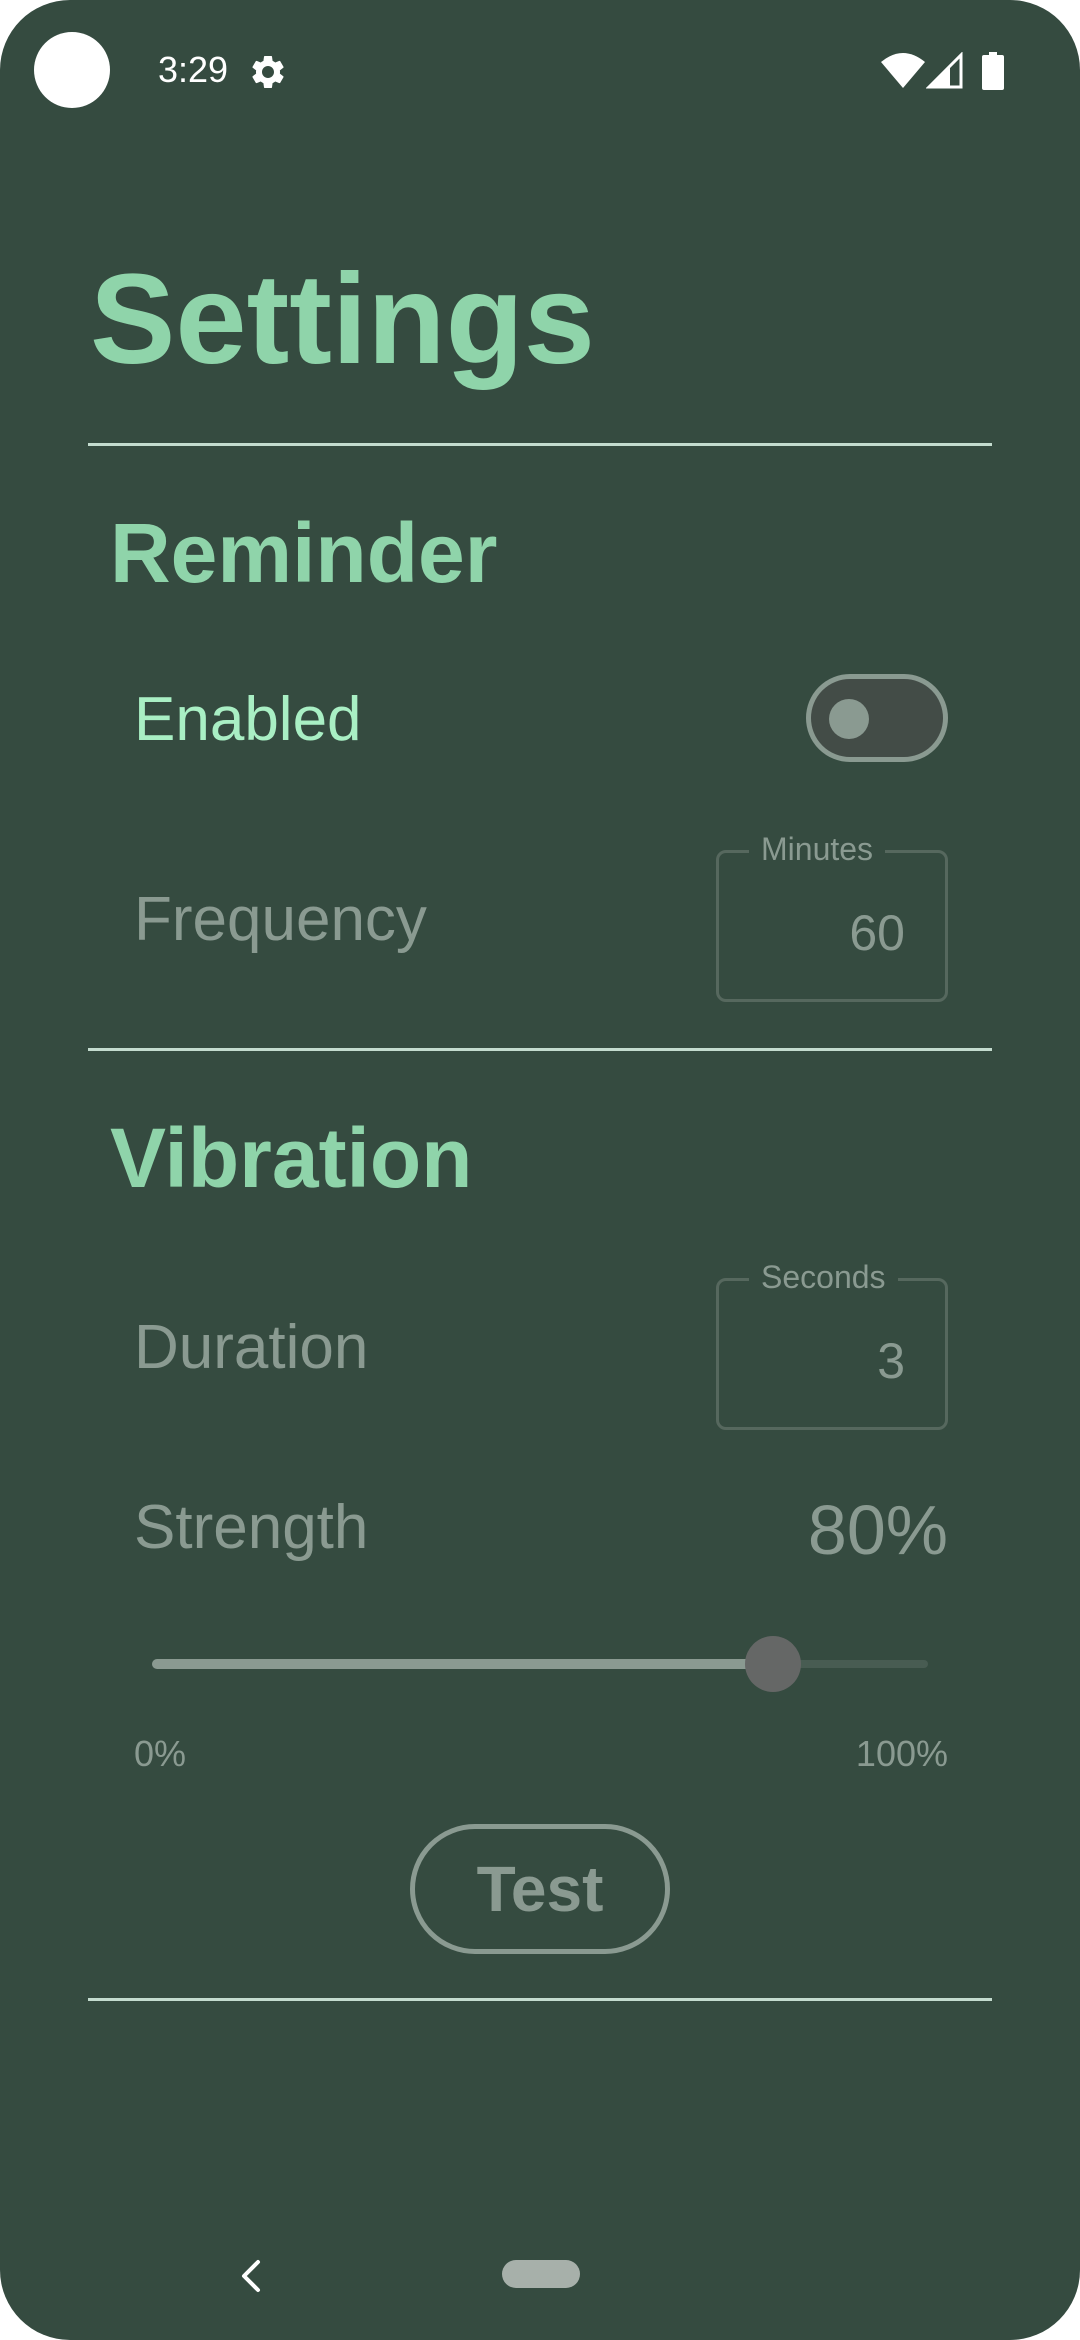 The width and height of the screenshot is (1080, 2340). Describe the element at coordinates (877, 933) in the screenshot. I see `frequency-value: 60` at that location.